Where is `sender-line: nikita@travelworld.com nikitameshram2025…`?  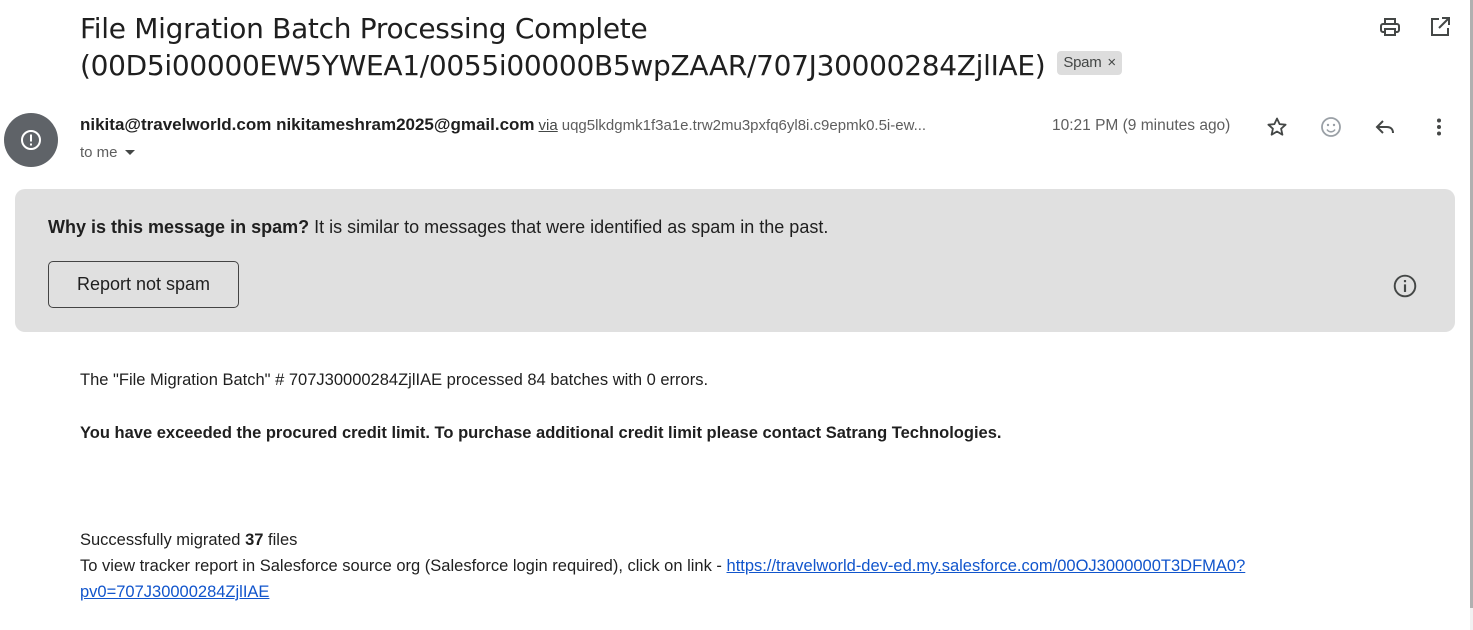 sender-line: nikita@travelworld.com nikitameshram2025… is located at coordinates (503, 125).